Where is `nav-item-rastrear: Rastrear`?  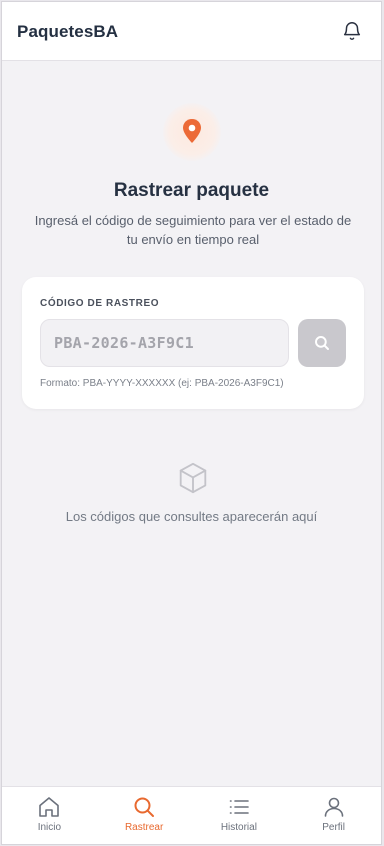
nav-item-rastrear: Rastrear is located at coordinates (144, 815).